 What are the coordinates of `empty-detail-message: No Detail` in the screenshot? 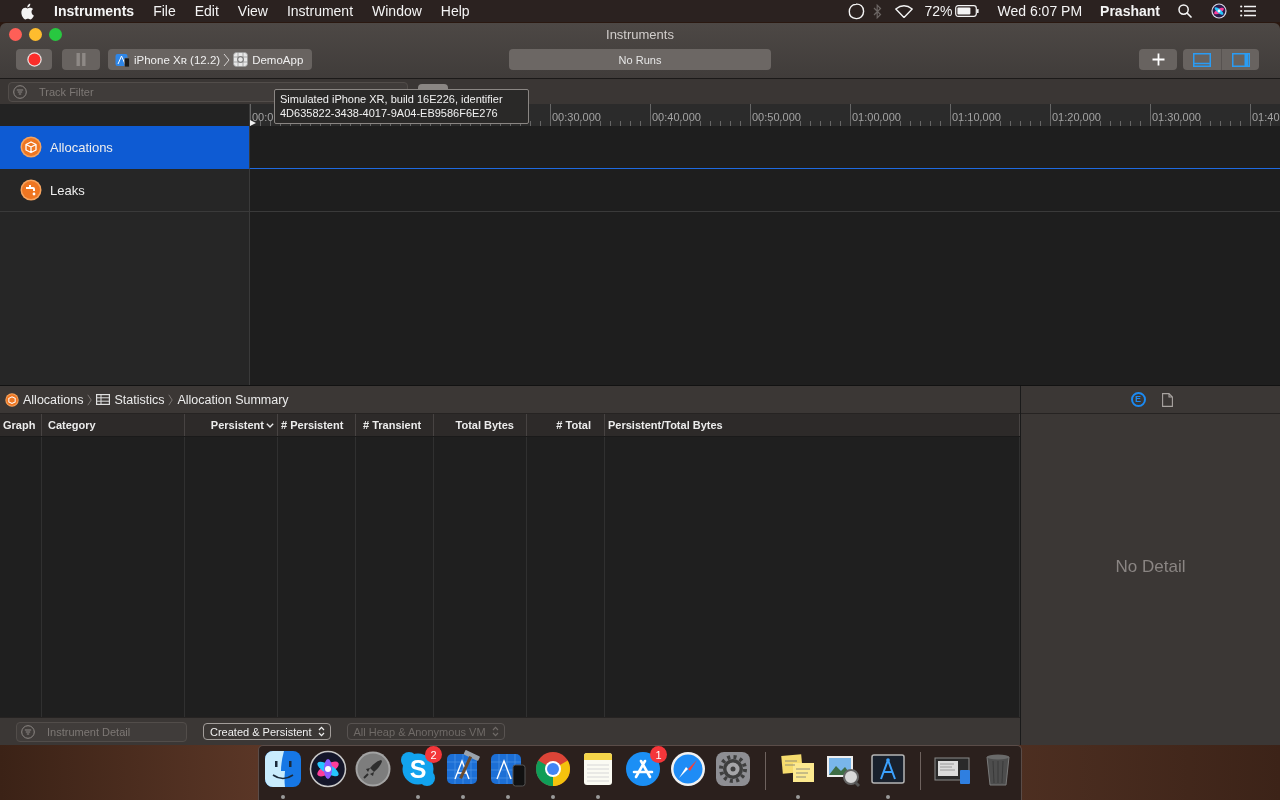 It's located at (1150, 566).